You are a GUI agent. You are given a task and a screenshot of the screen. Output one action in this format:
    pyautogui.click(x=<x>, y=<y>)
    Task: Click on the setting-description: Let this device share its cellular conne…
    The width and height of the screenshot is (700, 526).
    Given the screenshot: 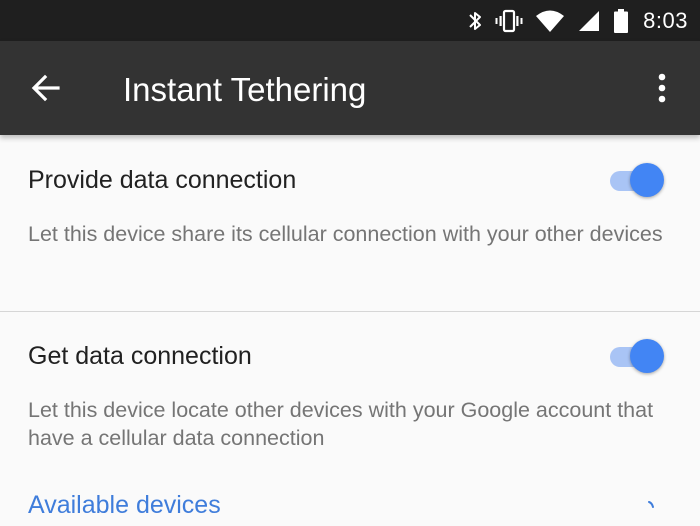 What is the action you would take?
    pyautogui.click(x=345, y=234)
    